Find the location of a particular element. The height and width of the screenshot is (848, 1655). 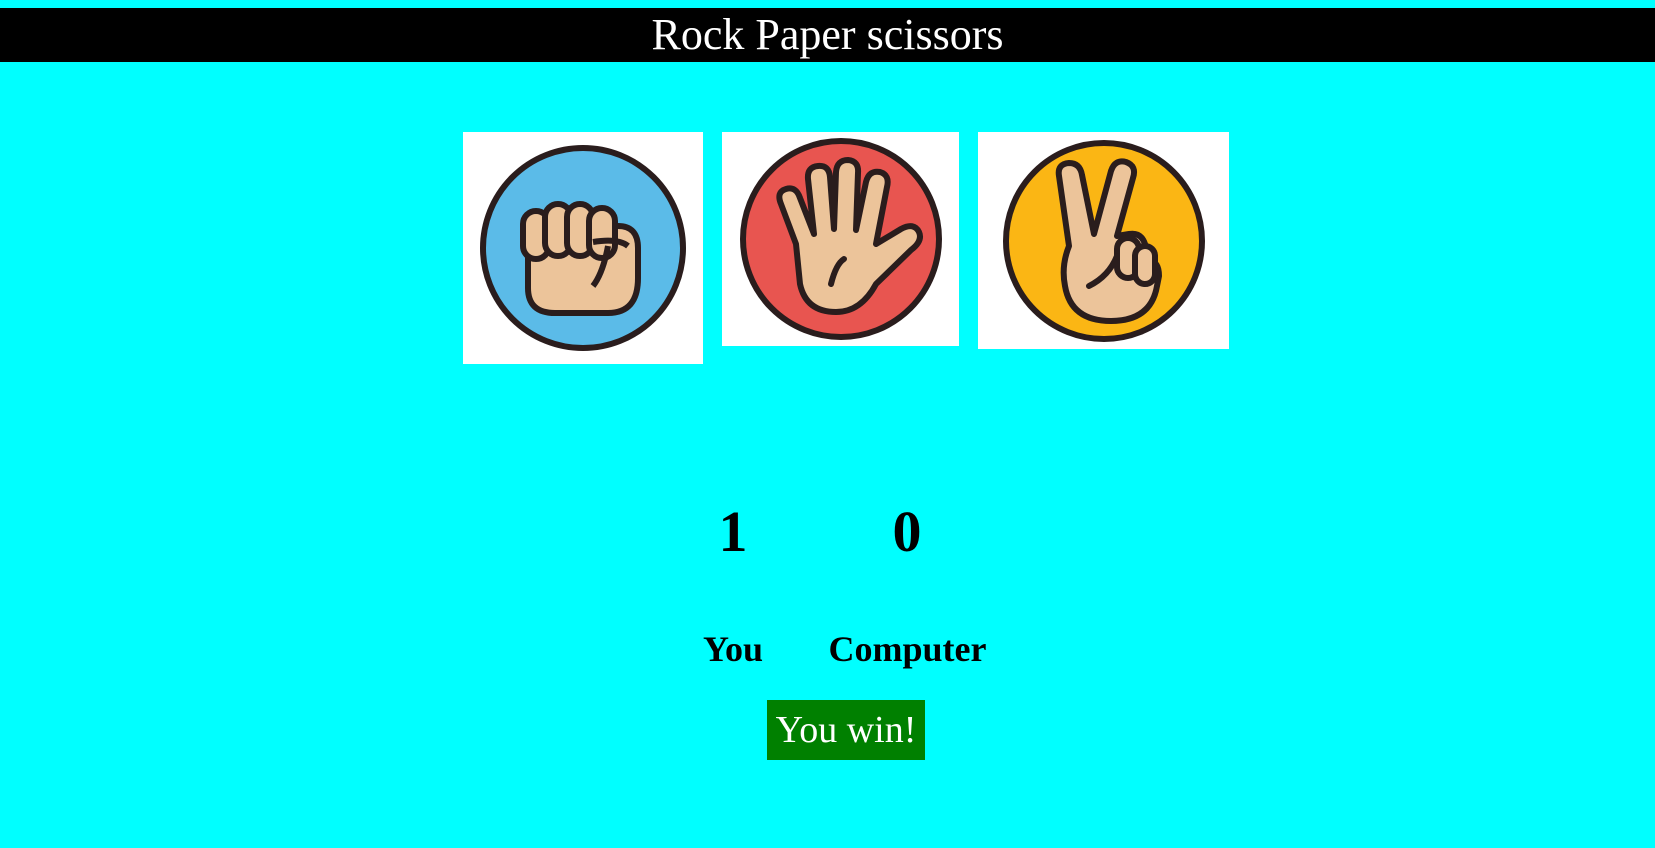

rock-fist-icon is located at coordinates (583, 248).